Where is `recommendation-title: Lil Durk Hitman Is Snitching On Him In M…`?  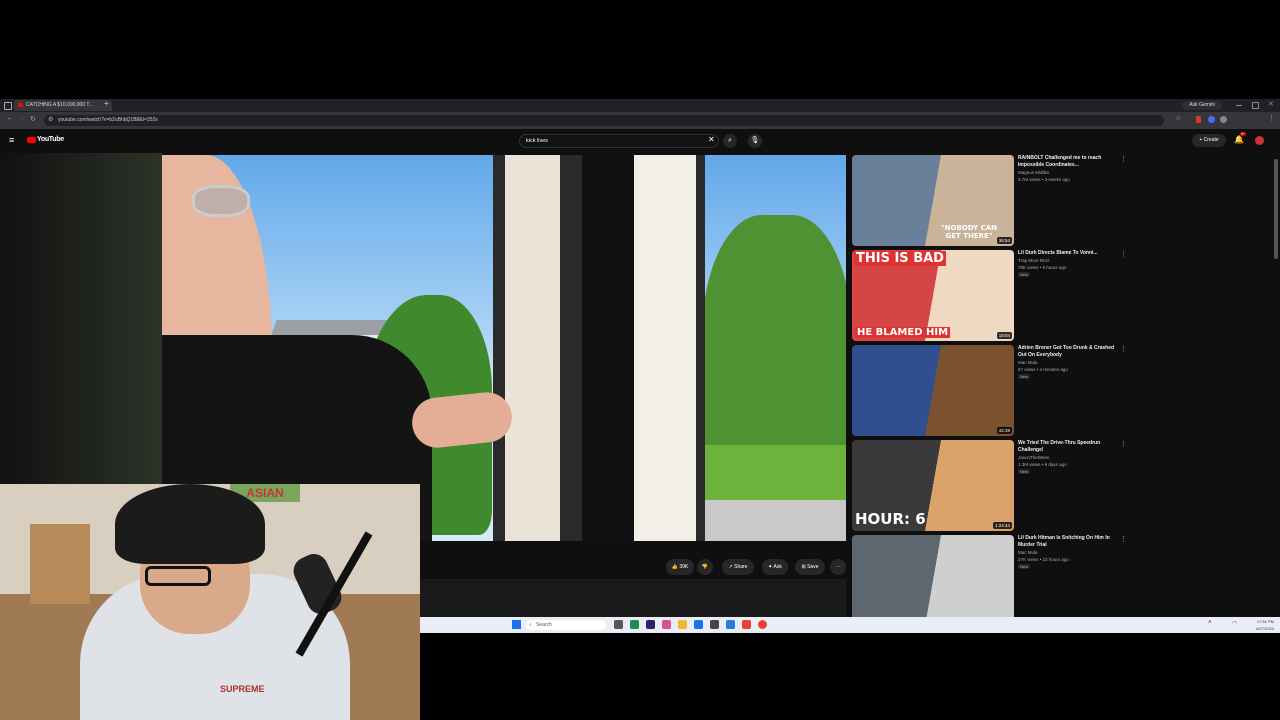 recommendation-title: Lil Durk Hitman Is Snitching On Him In M… is located at coordinates (1068, 542).